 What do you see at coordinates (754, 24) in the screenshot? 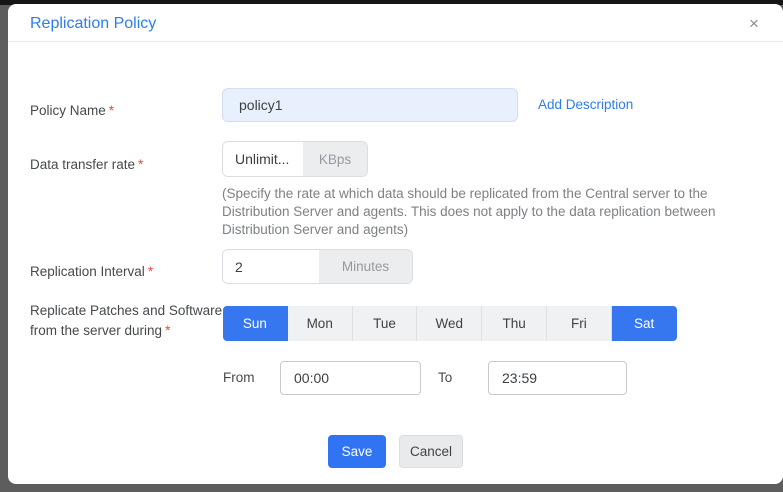
I see `close-icon: ×` at bounding box center [754, 24].